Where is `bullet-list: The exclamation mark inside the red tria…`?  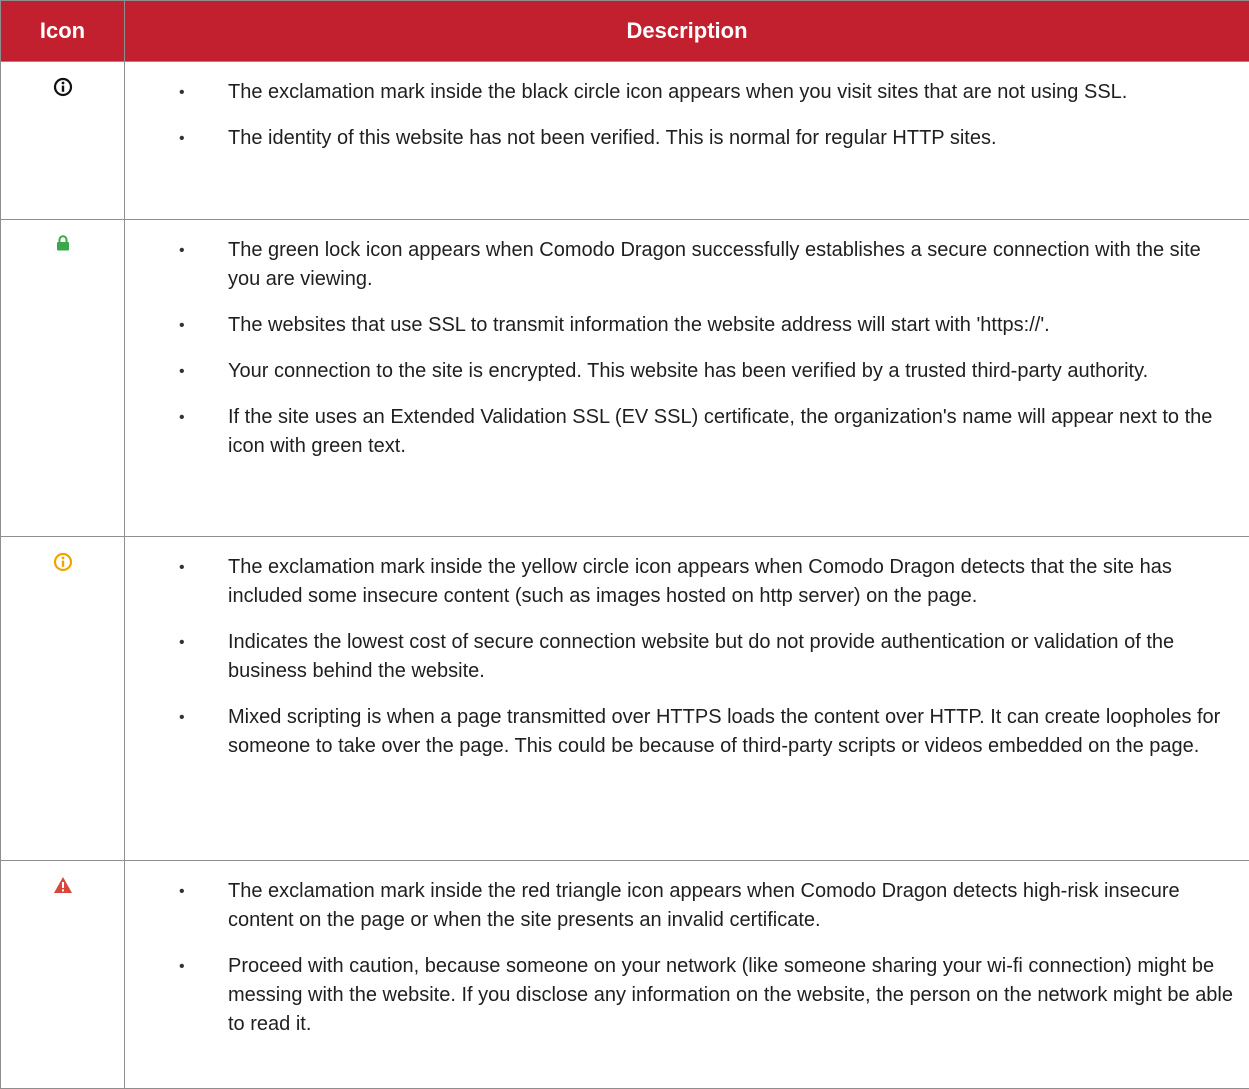 bullet-list: The exclamation mark inside the red tria… is located at coordinates (679, 958).